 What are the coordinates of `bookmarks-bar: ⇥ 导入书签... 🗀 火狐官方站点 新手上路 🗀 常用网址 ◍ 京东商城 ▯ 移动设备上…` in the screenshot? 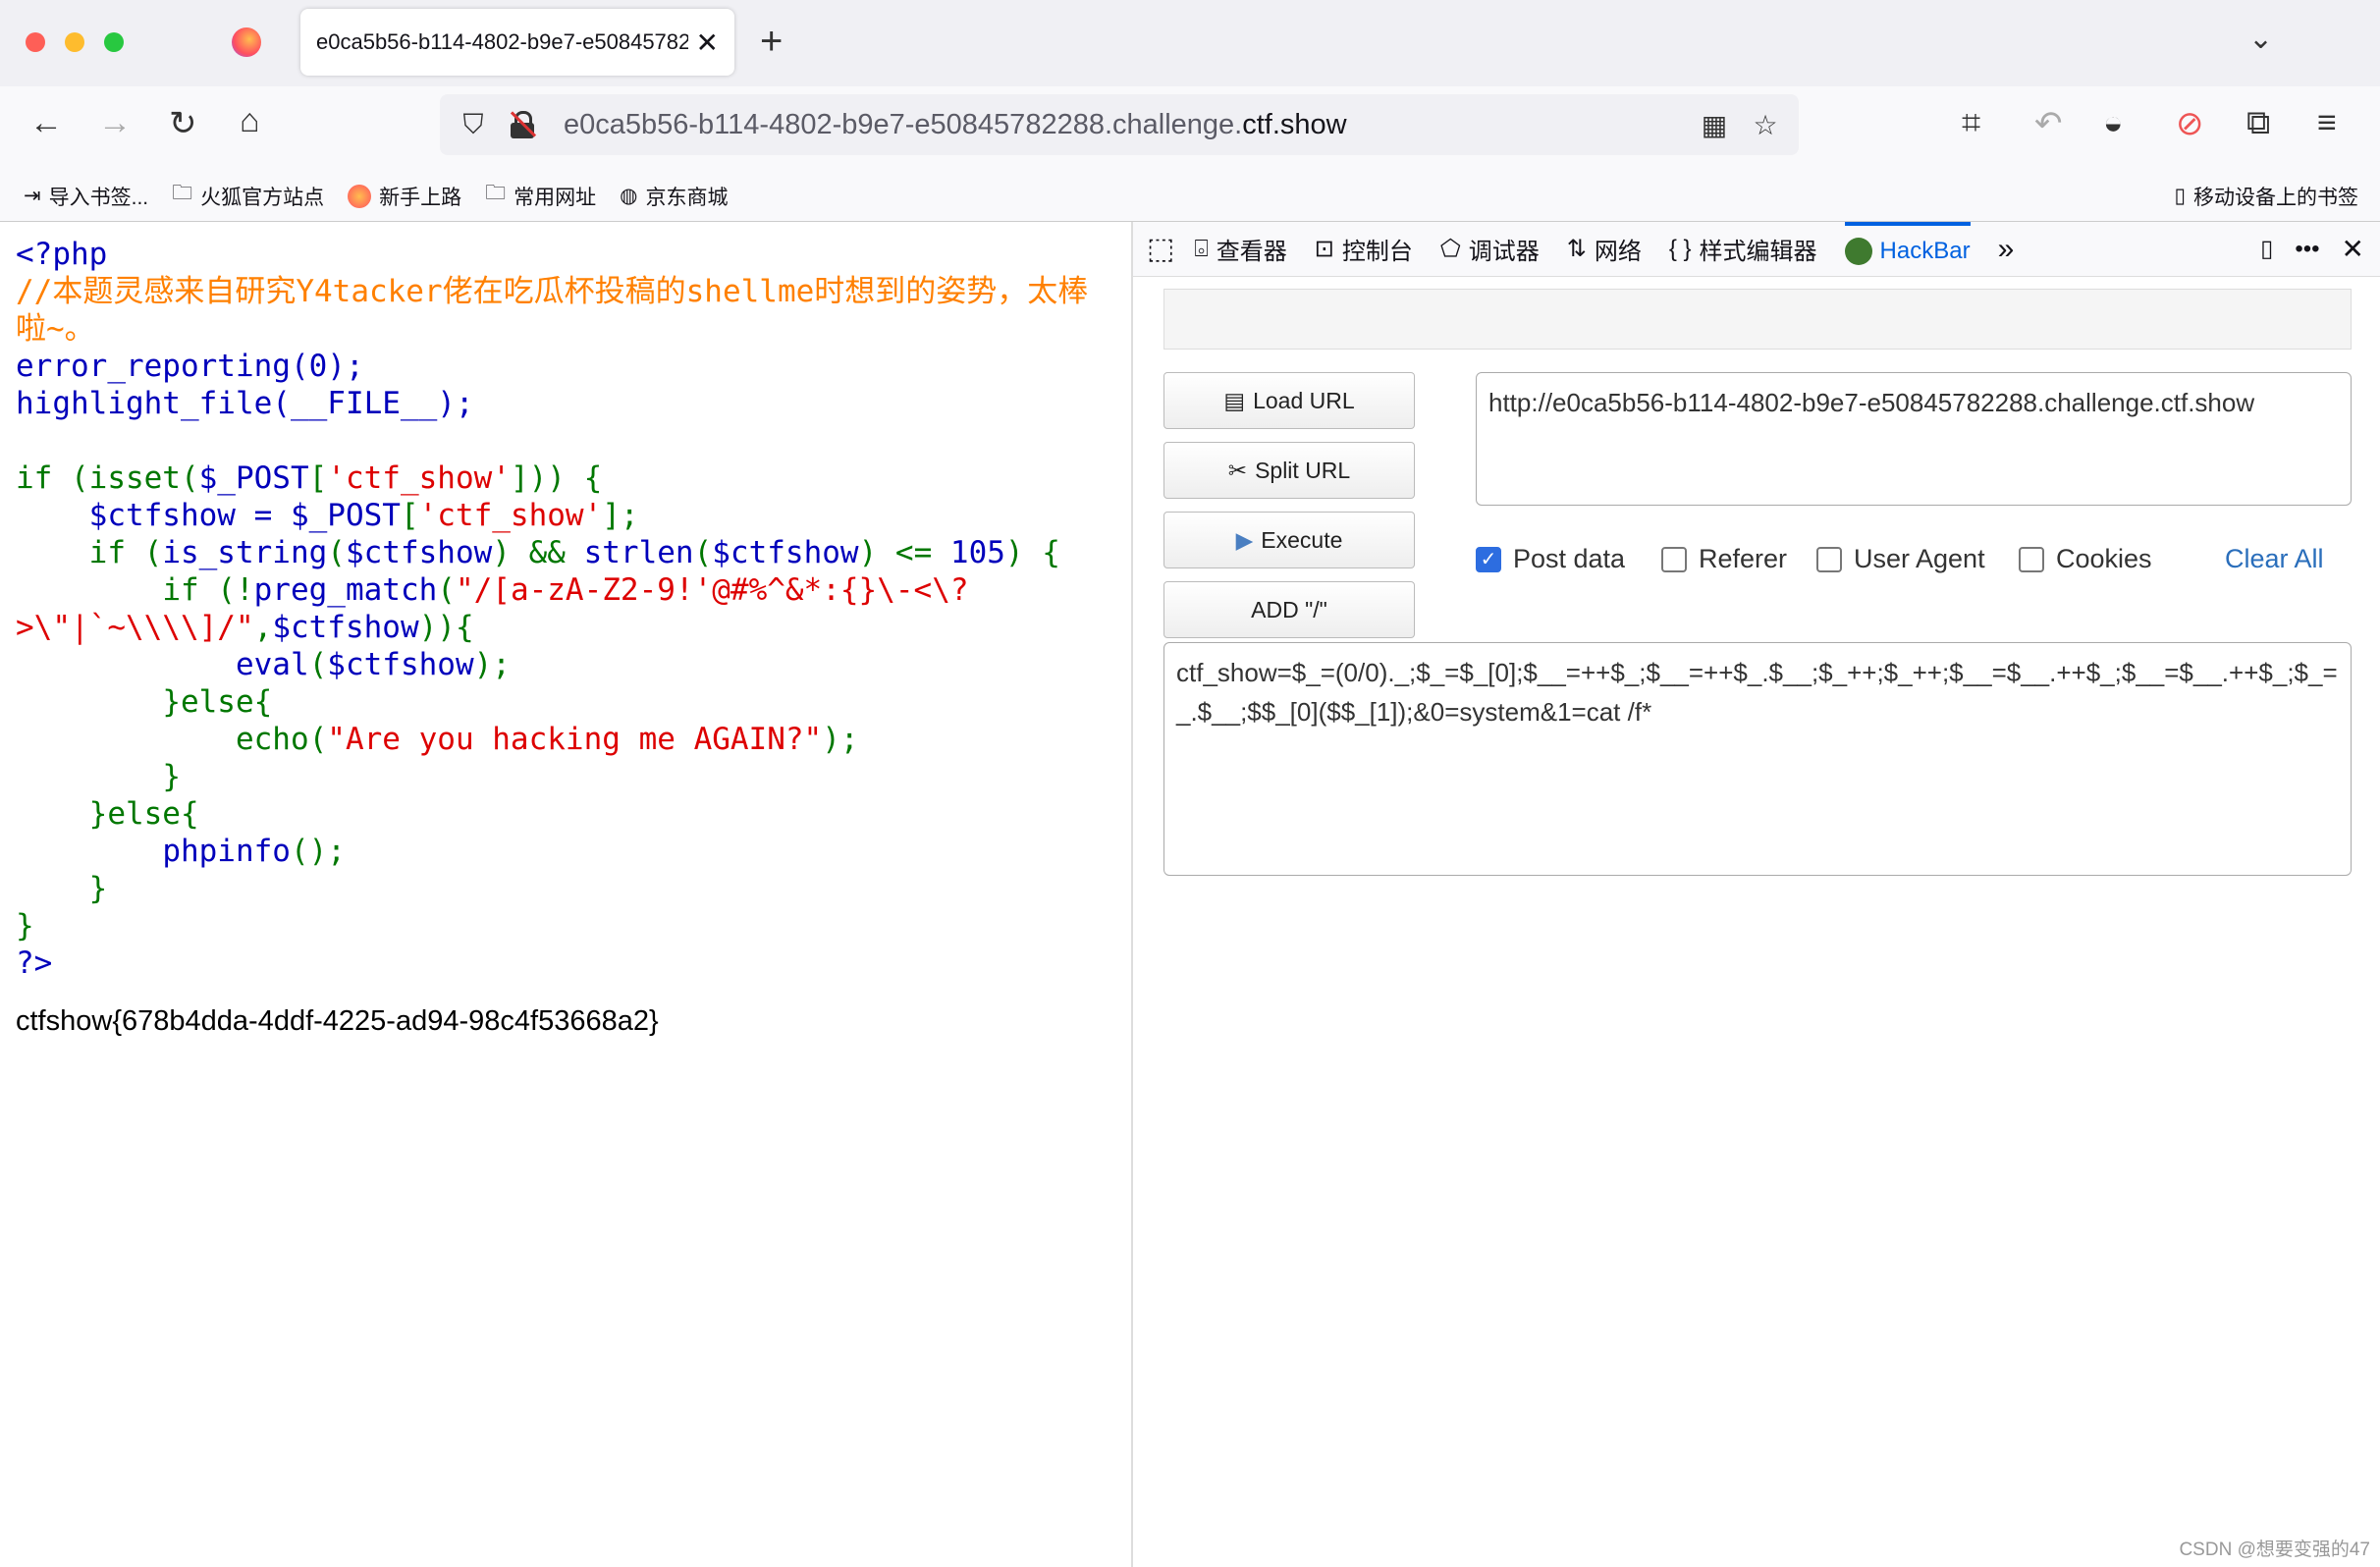 It's located at (1190, 196).